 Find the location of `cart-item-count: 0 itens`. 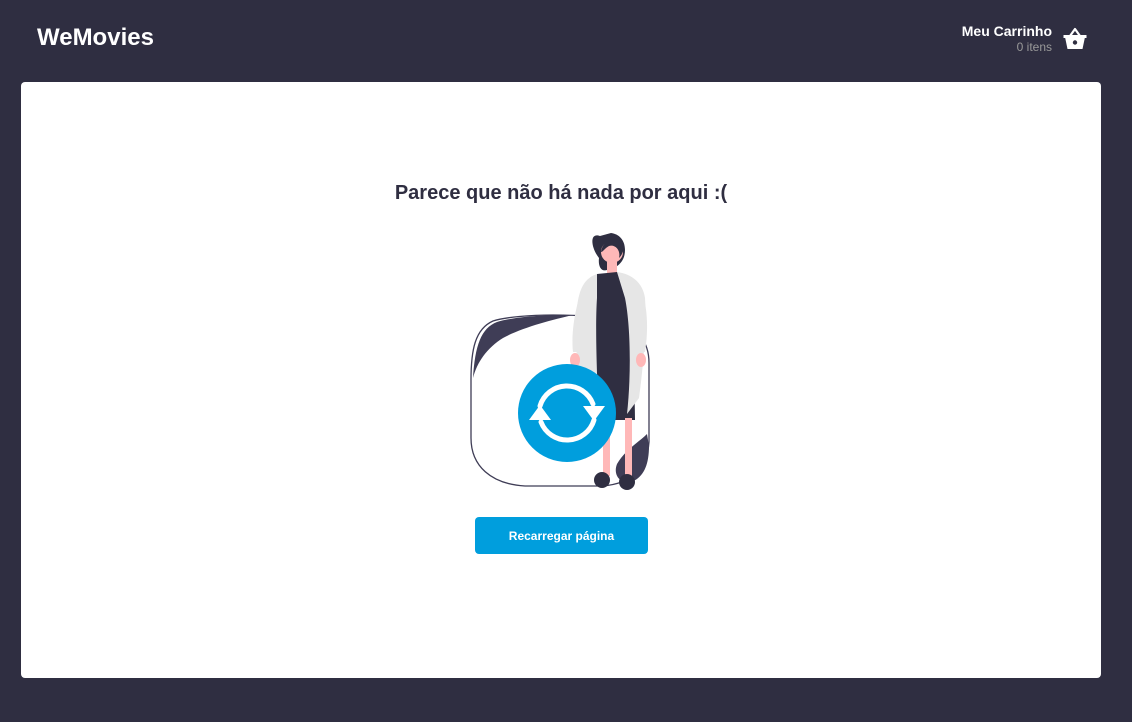

cart-item-count: 0 itens is located at coordinates (1034, 47).